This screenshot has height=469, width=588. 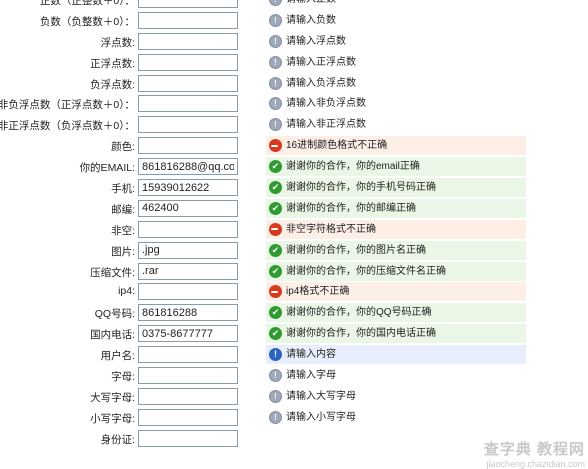 What do you see at coordinates (126, 291) in the screenshot?
I see `field-label: ip4:` at bounding box center [126, 291].